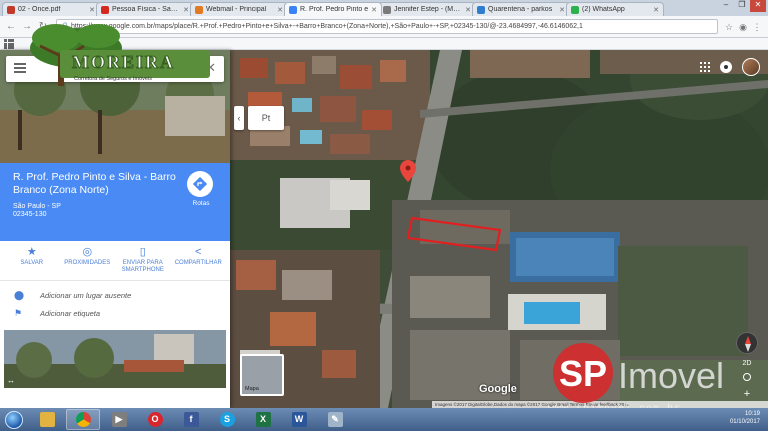  I want to click on flag-icon: ⚑, so click(18, 313).